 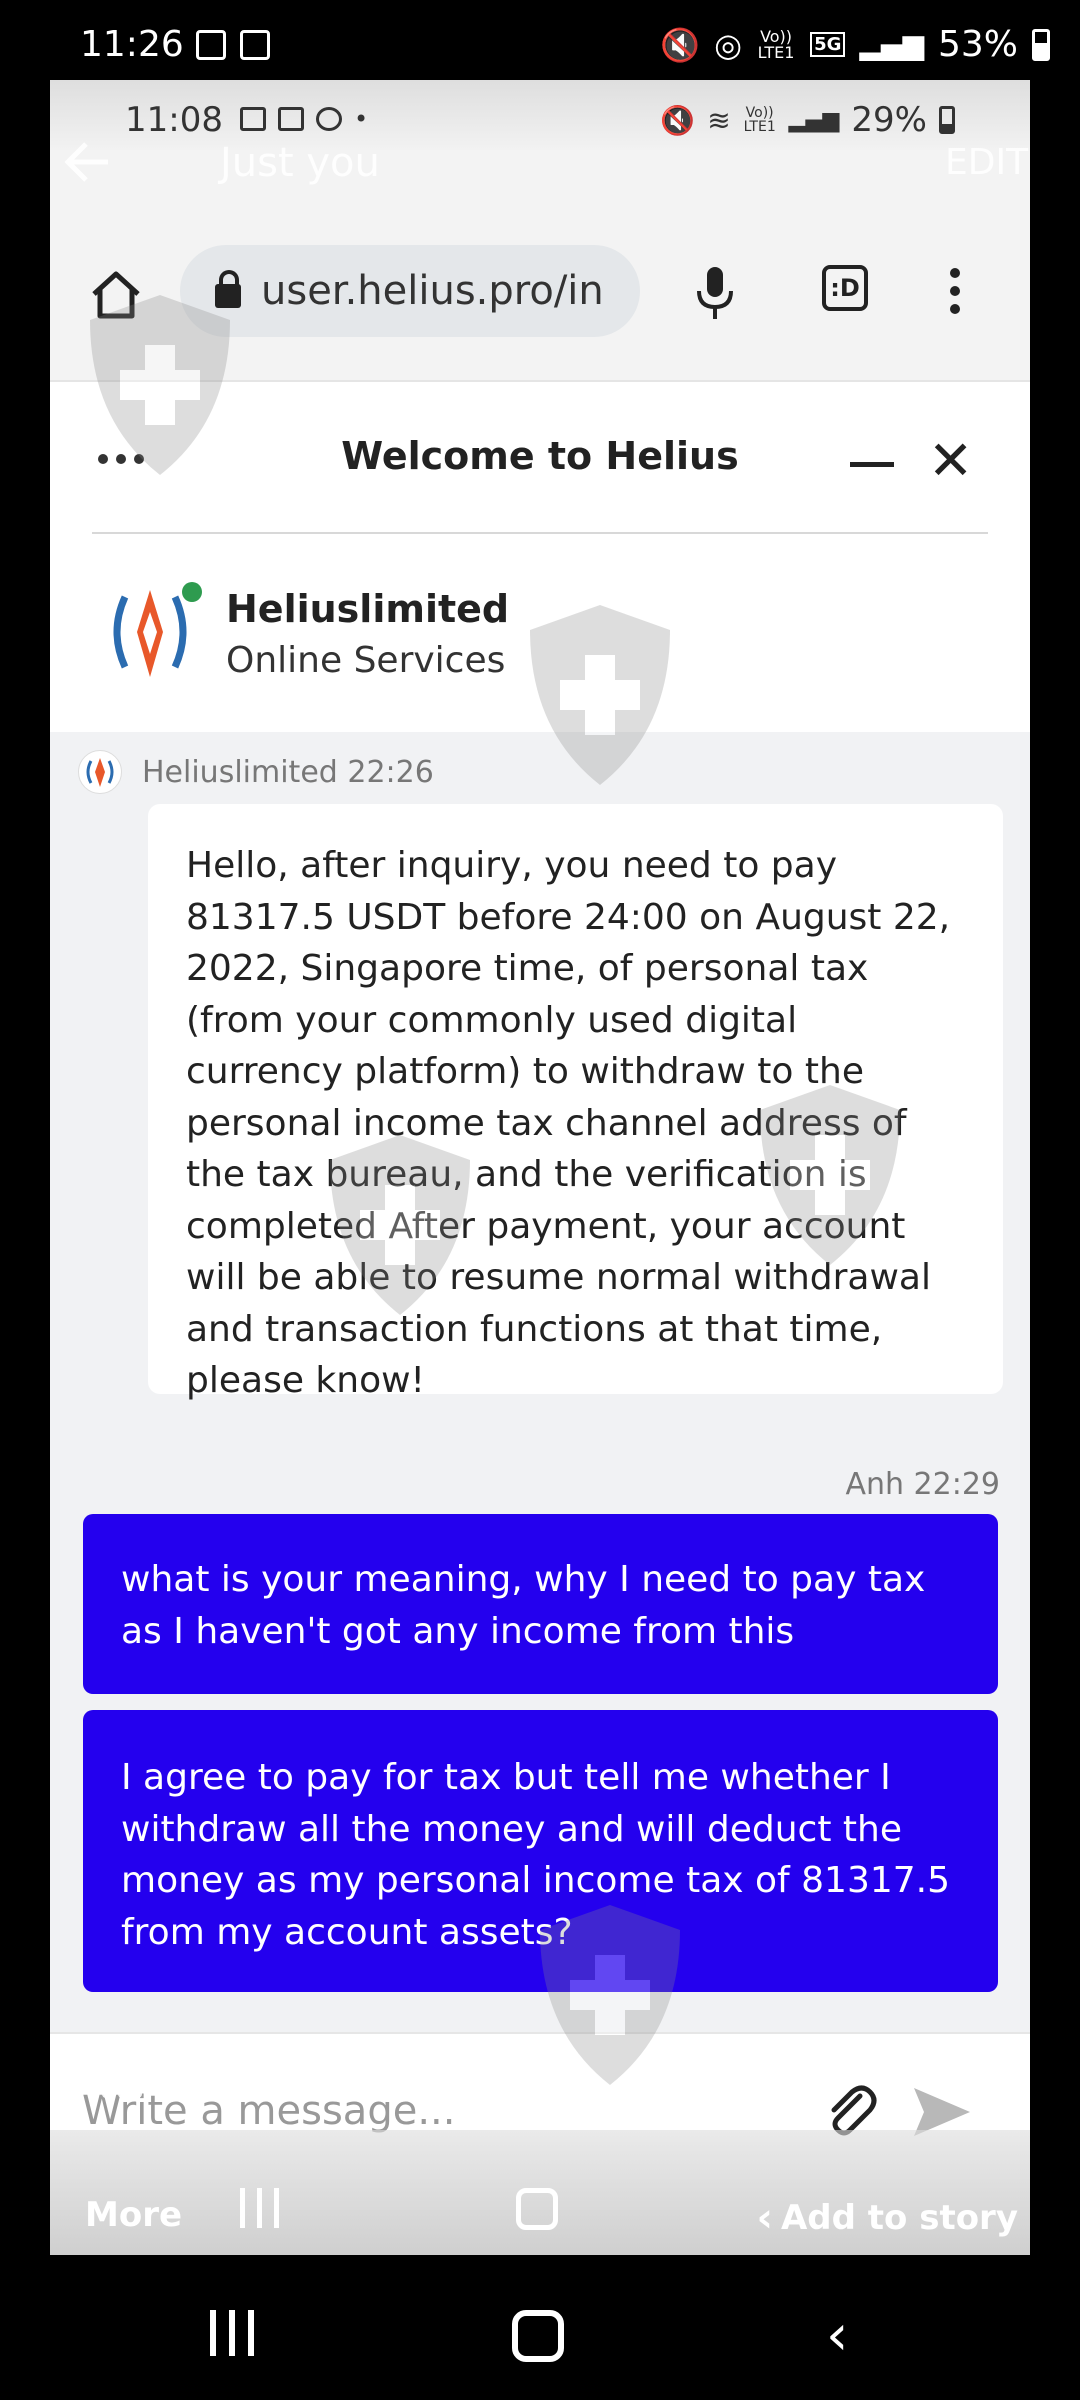 I want to click on back-arrow-icon, so click(x=87, y=162).